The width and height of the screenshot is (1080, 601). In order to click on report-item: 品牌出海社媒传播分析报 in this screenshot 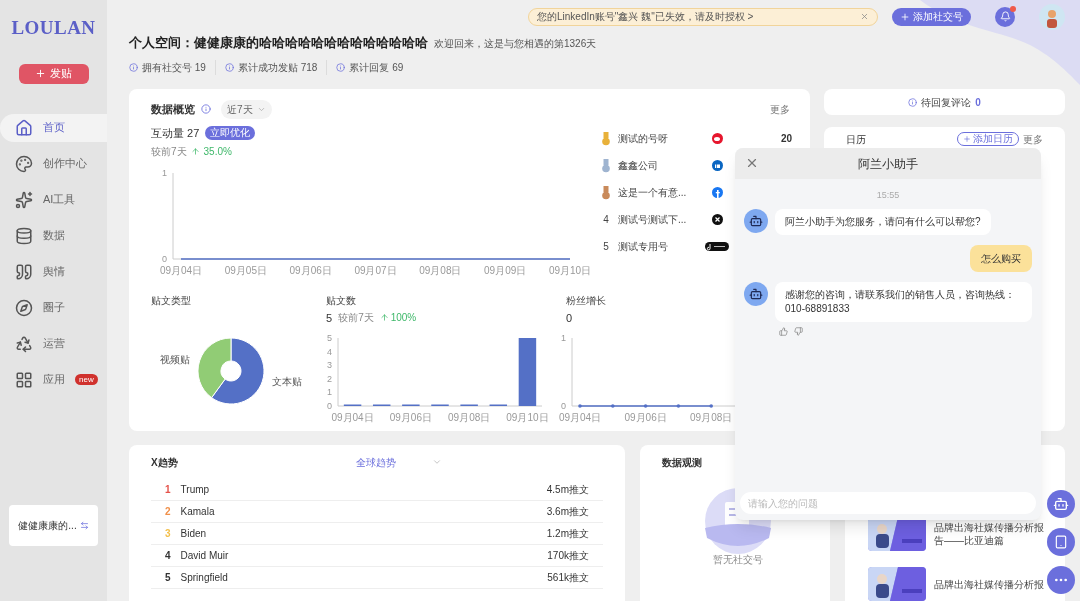, I will do `click(956, 584)`.